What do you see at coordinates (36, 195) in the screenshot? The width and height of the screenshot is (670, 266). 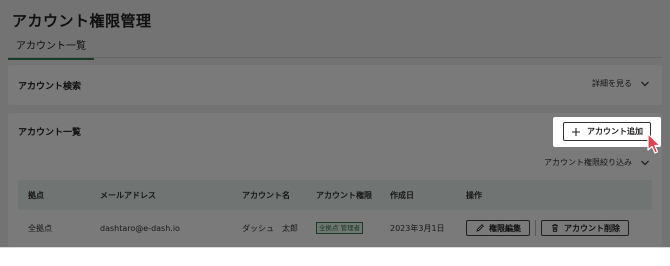 I see `header-location: 拠点` at bounding box center [36, 195].